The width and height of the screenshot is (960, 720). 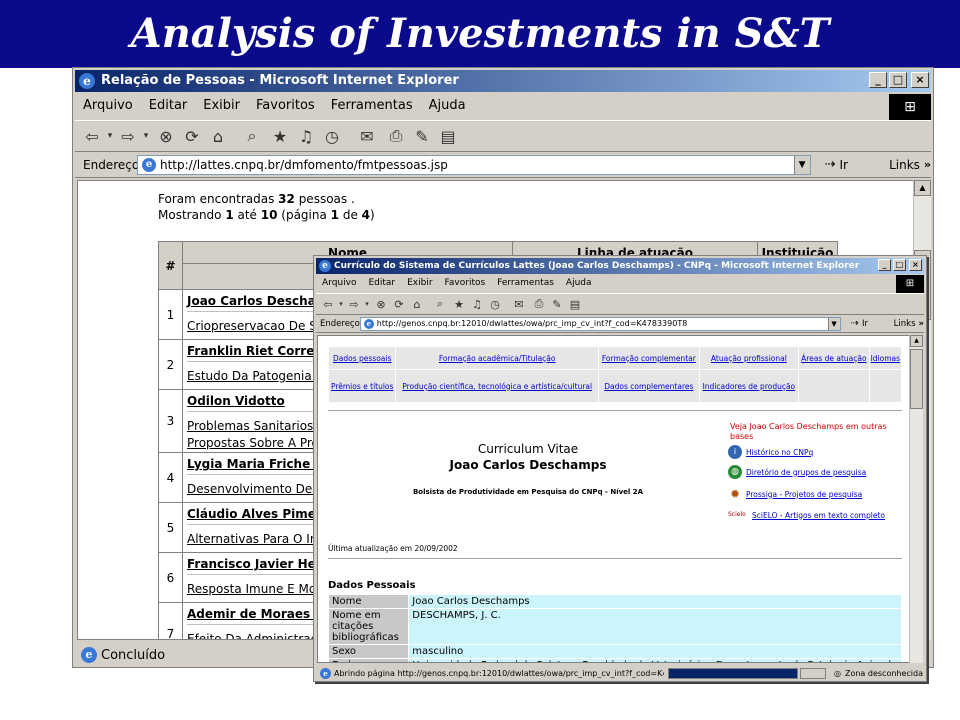 What do you see at coordinates (818, 515) in the screenshot?
I see `link-scielo: SciELO - Artigos em texto completo` at bounding box center [818, 515].